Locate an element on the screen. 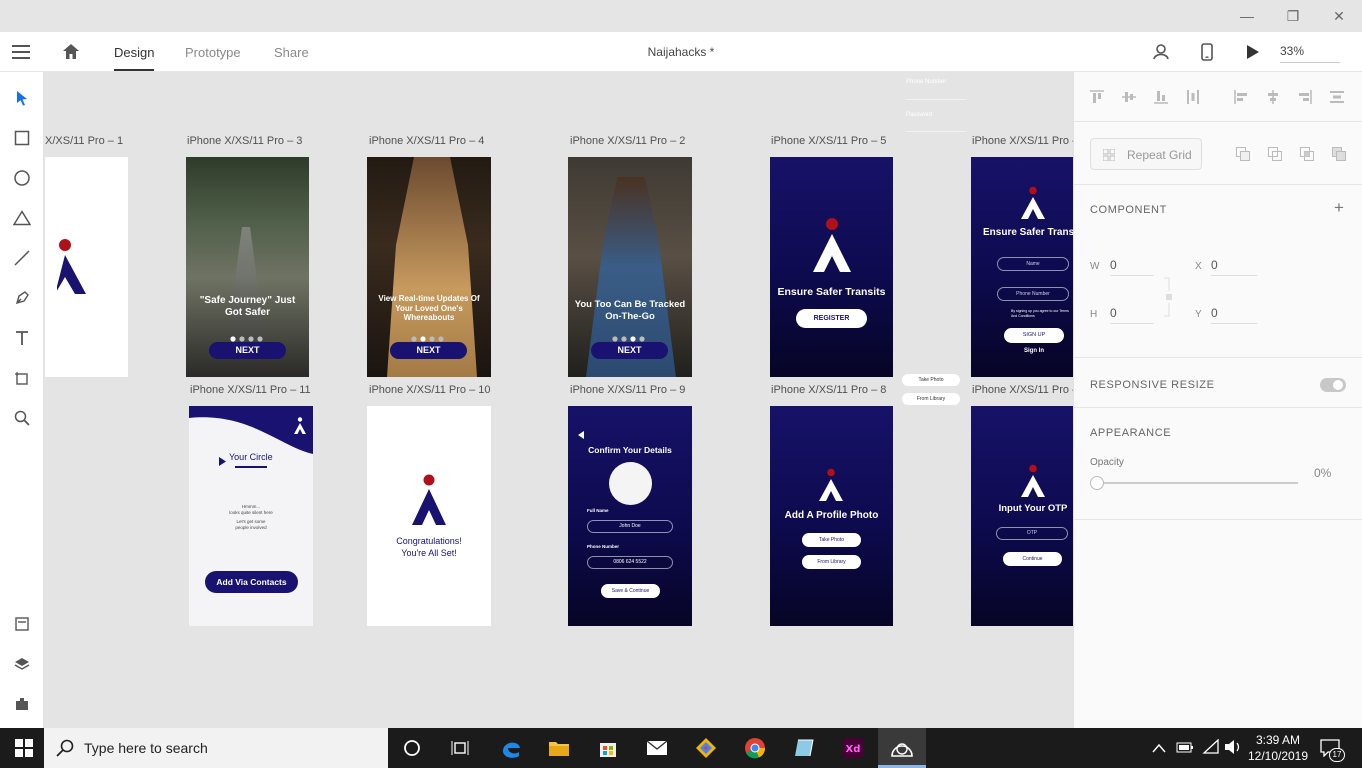  floating-from-library: From Library is located at coordinates (931, 399).